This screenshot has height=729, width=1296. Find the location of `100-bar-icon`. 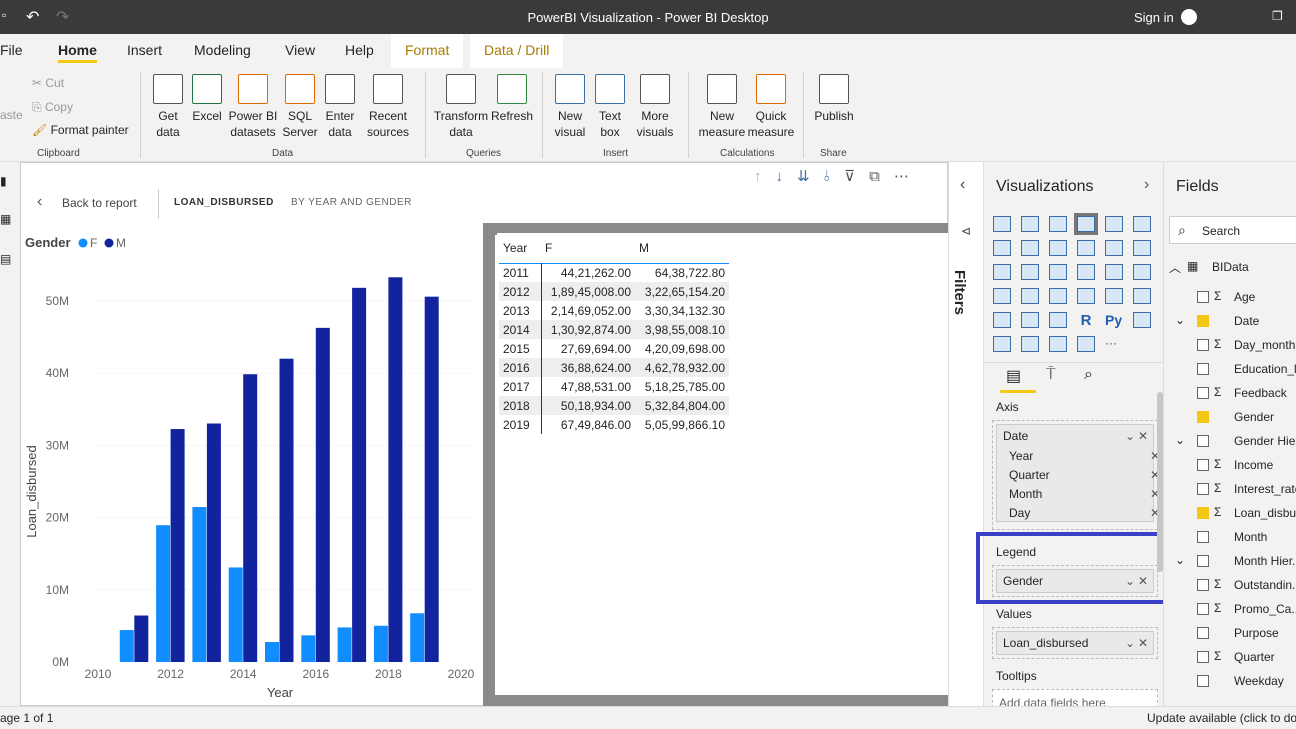

100-bar-icon is located at coordinates (1114, 224).